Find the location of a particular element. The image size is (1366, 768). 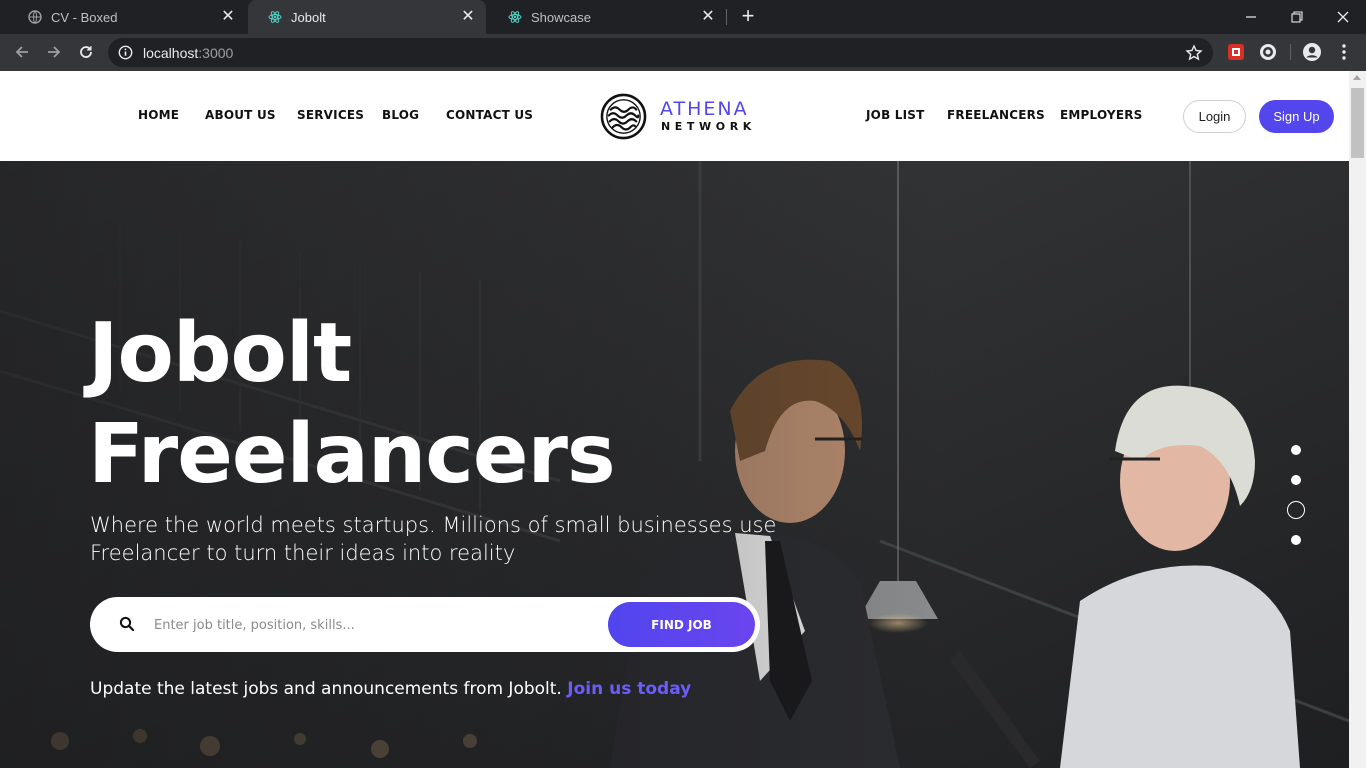

logo-name: ATHENA is located at coordinates (704, 109).